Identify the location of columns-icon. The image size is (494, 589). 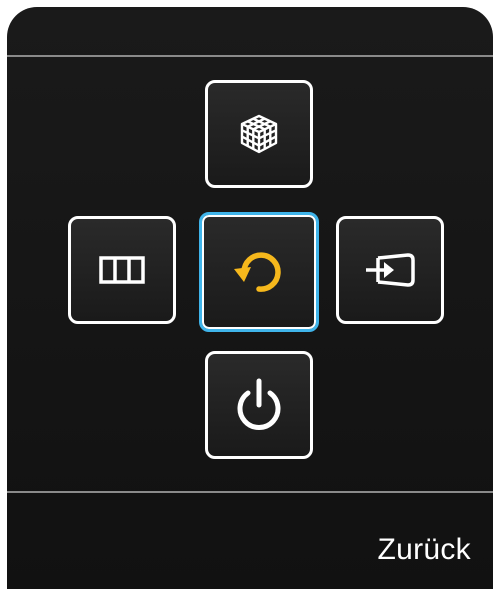
(122, 270).